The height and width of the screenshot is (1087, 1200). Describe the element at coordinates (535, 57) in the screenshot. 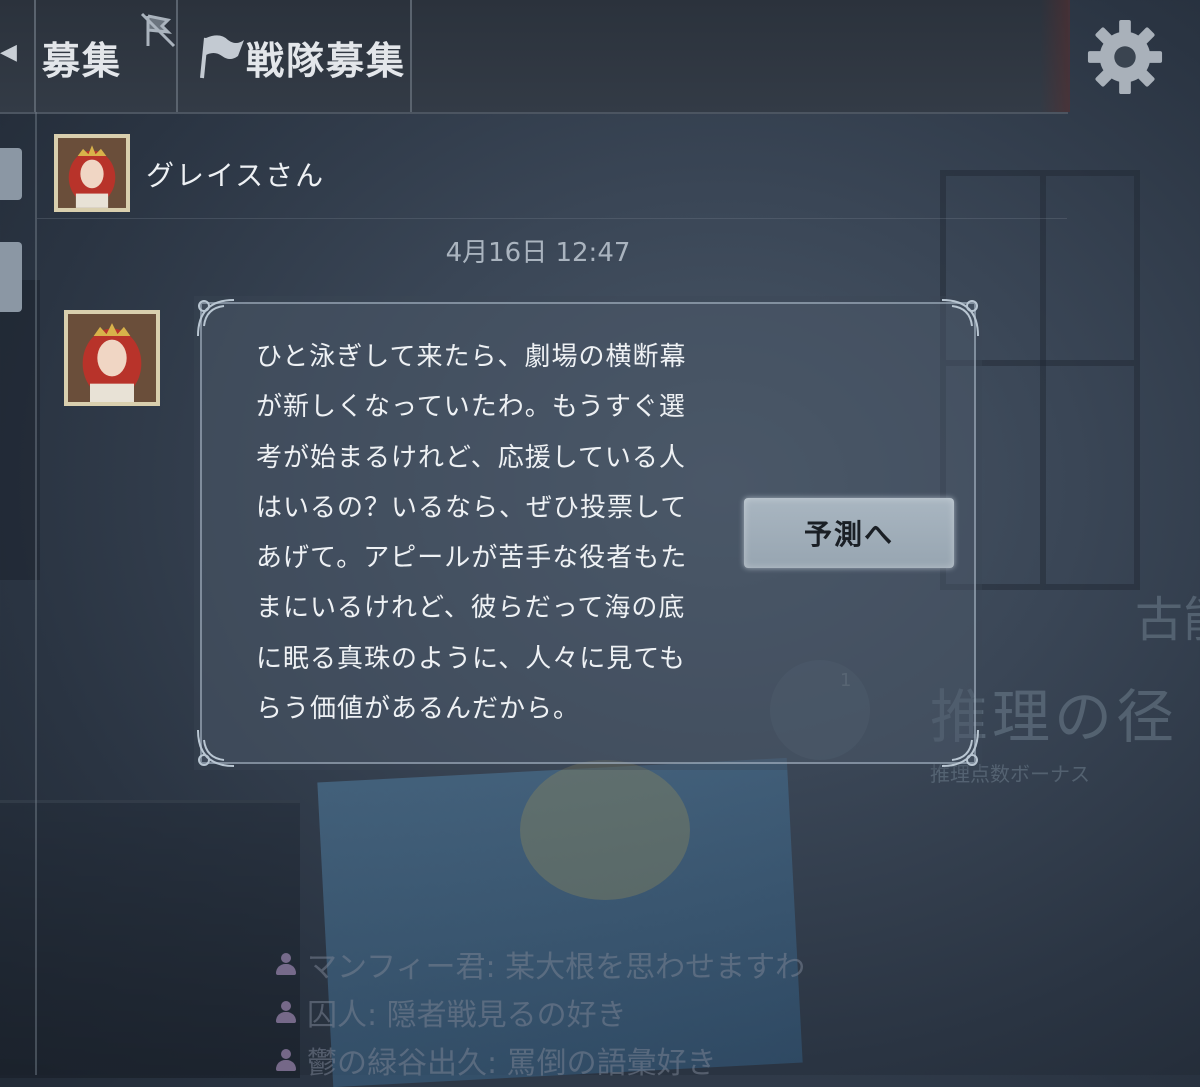

I see `tab-bar: ◀ 募集 戦隊募集` at that location.